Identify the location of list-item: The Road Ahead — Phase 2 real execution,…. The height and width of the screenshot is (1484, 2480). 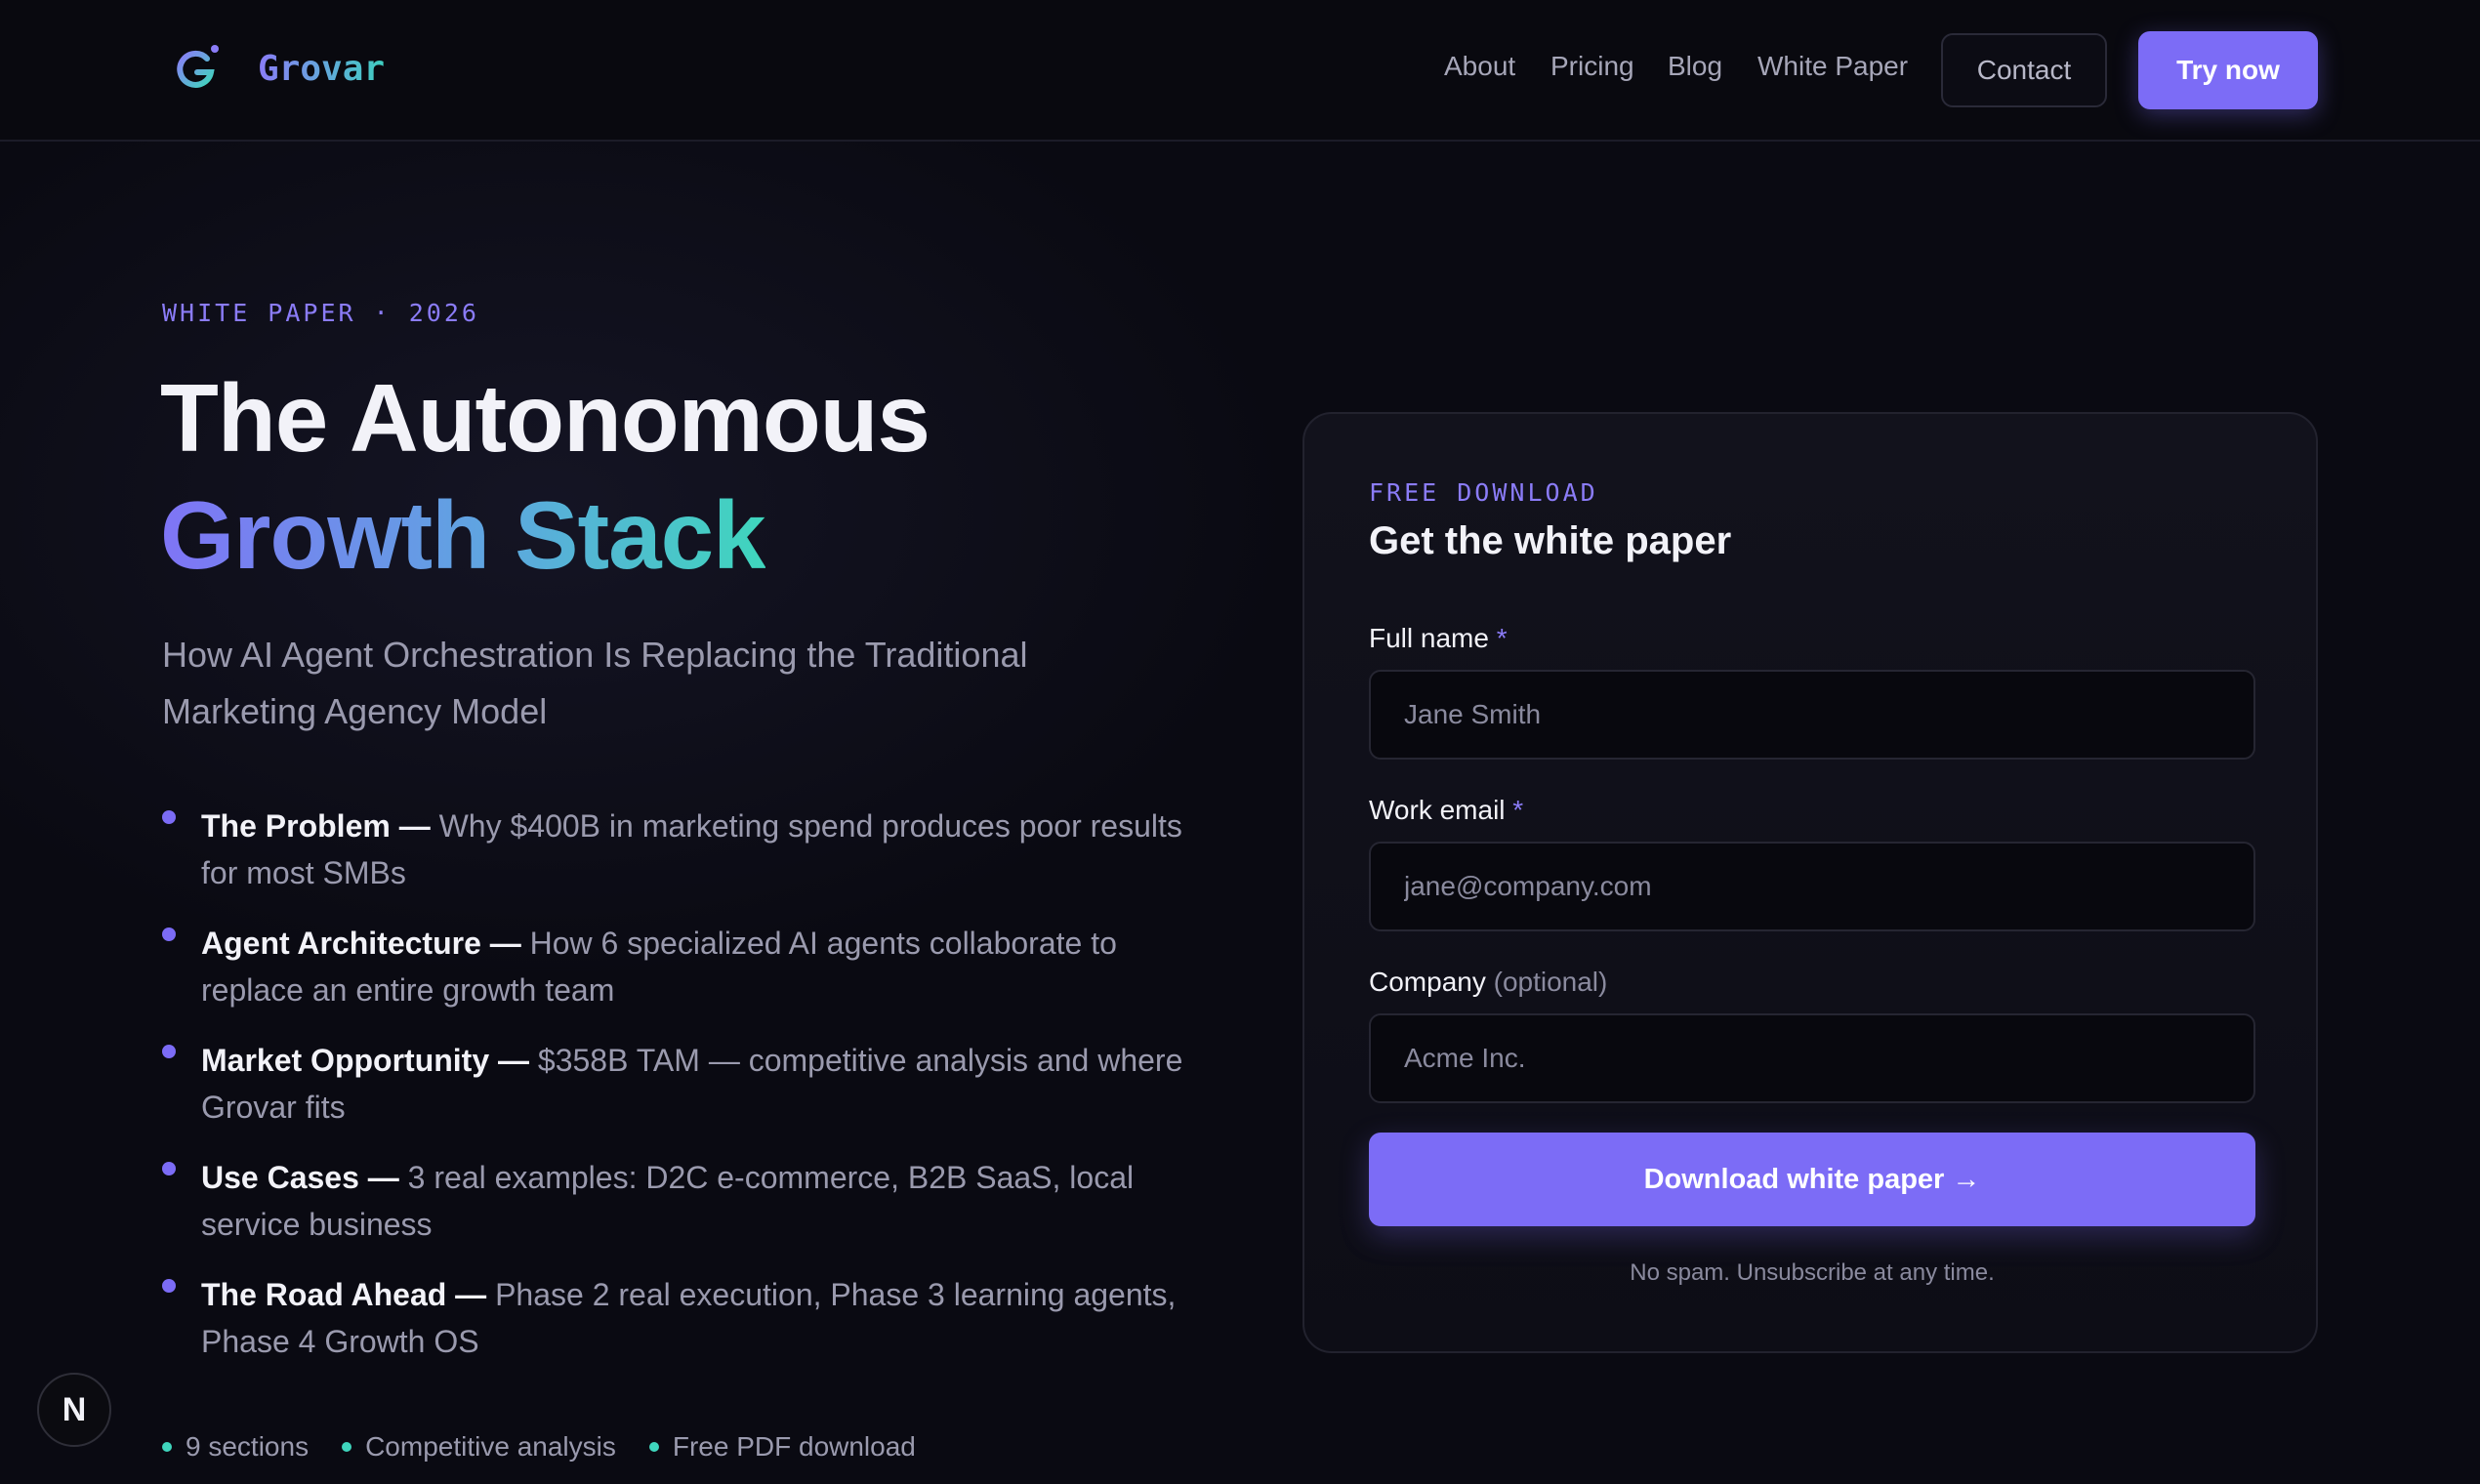
(679, 1318).